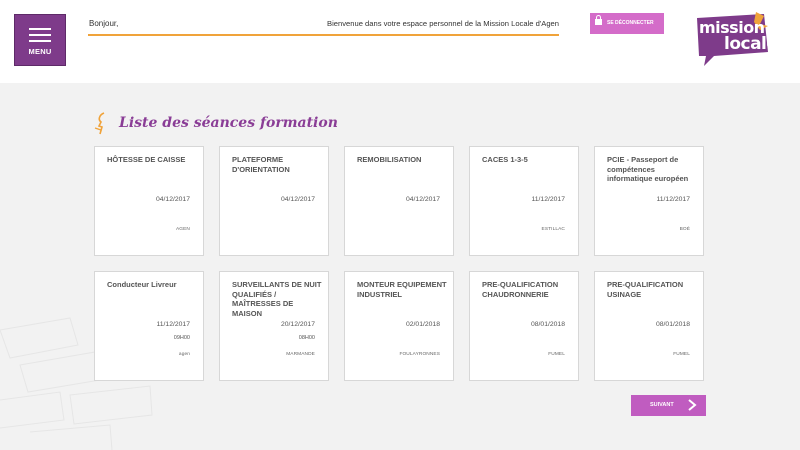 This screenshot has height=450, width=800. I want to click on next-label: SUIVANT, so click(662, 405).